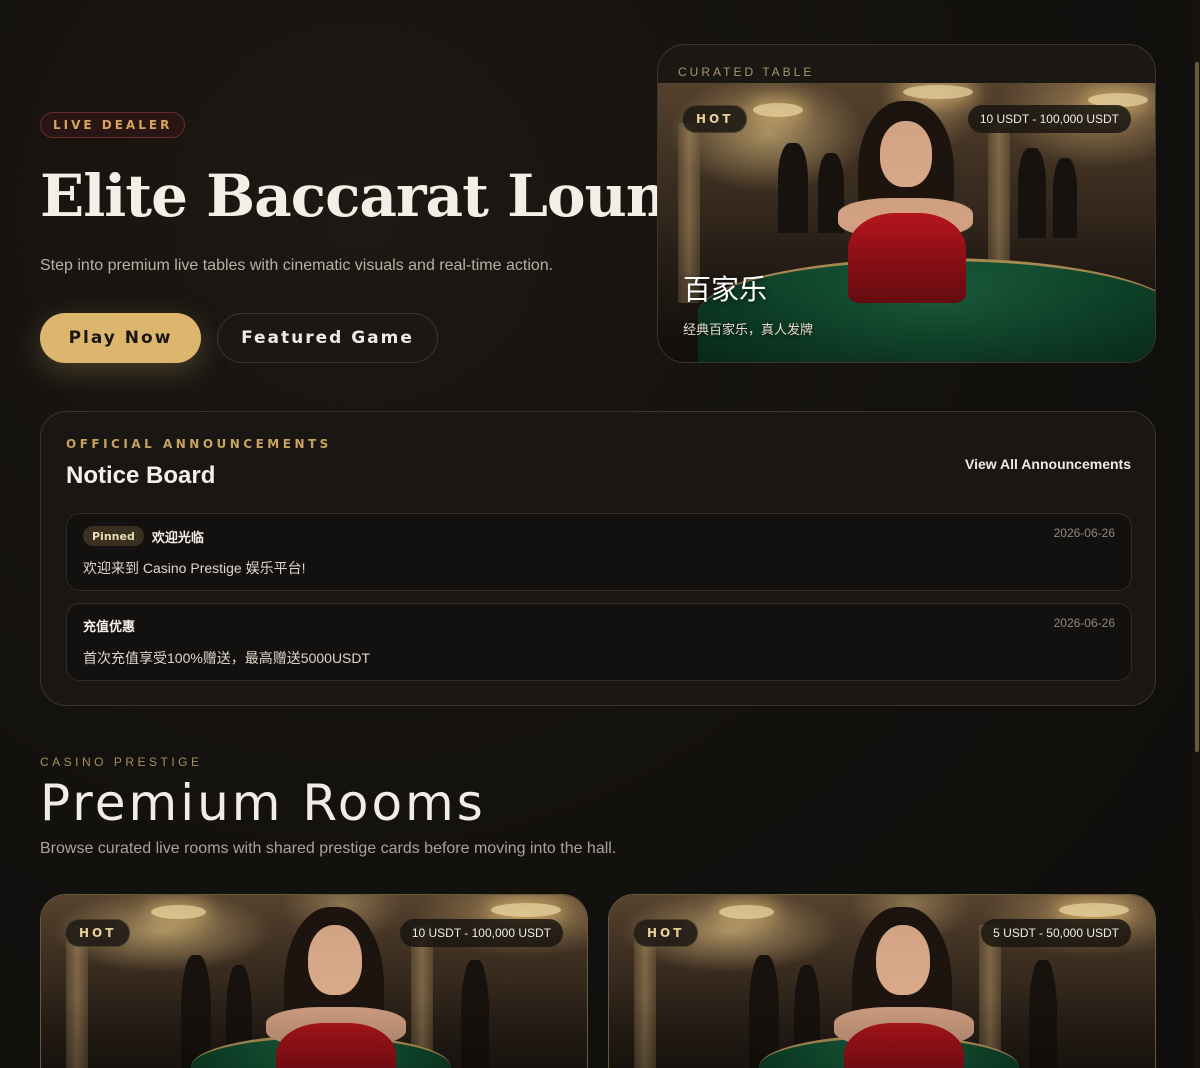 This screenshot has height=1068, width=1200. What do you see at coordinates (263, 803) in the screenshot?
I see `rooms-title: Premium Rooms` at bounding box center [263, 803].